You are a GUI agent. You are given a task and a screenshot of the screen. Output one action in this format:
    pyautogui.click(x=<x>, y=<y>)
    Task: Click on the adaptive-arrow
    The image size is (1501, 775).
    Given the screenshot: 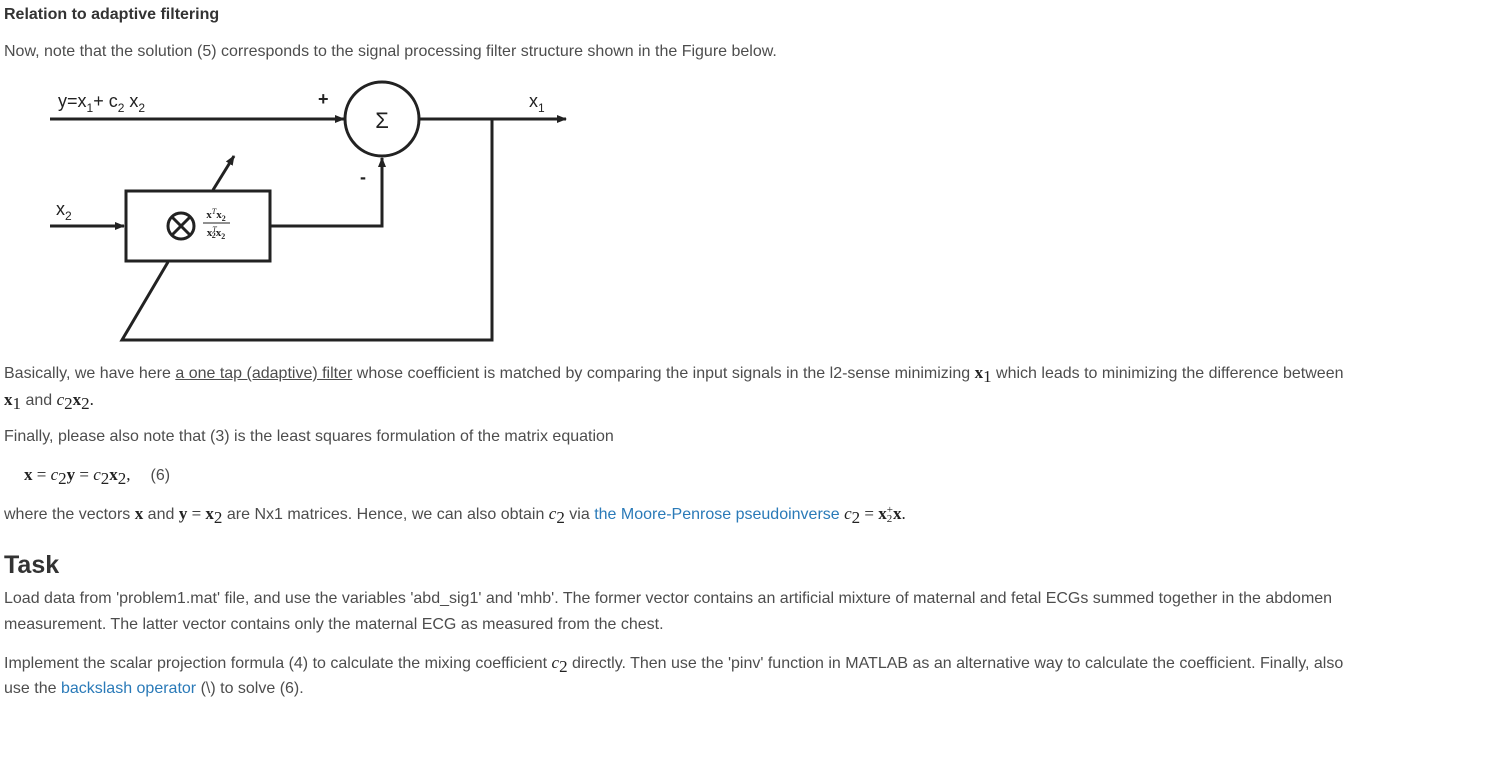 What is the action you would take?
    pyautogui.click(x=223, y=173)
    